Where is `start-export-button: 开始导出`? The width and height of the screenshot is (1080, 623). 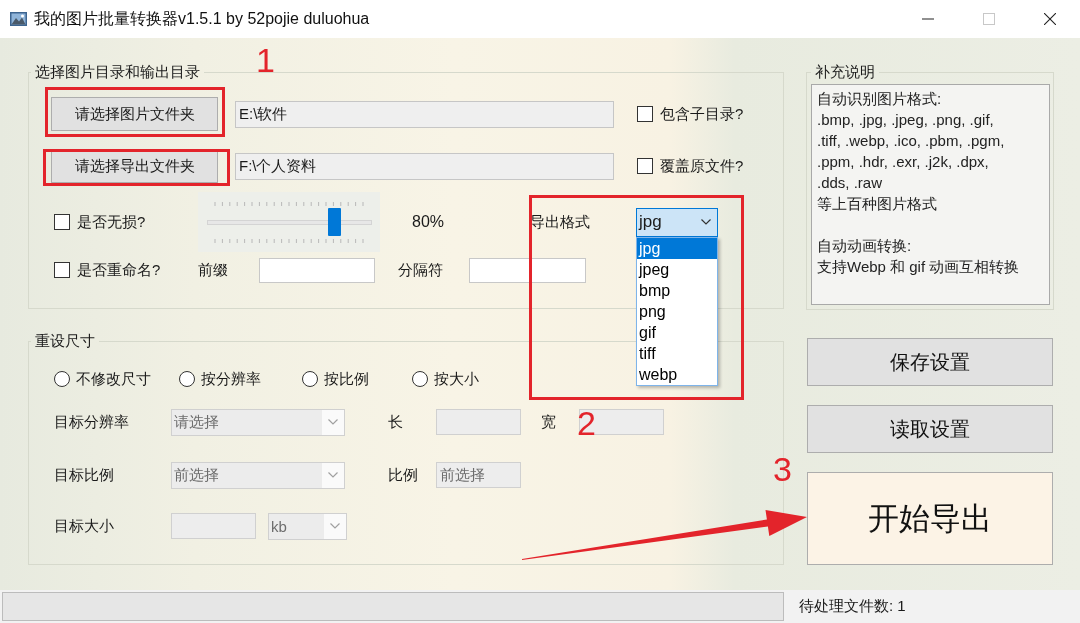 start-export-button: 开始导出 is located at coordinates (930, 518).